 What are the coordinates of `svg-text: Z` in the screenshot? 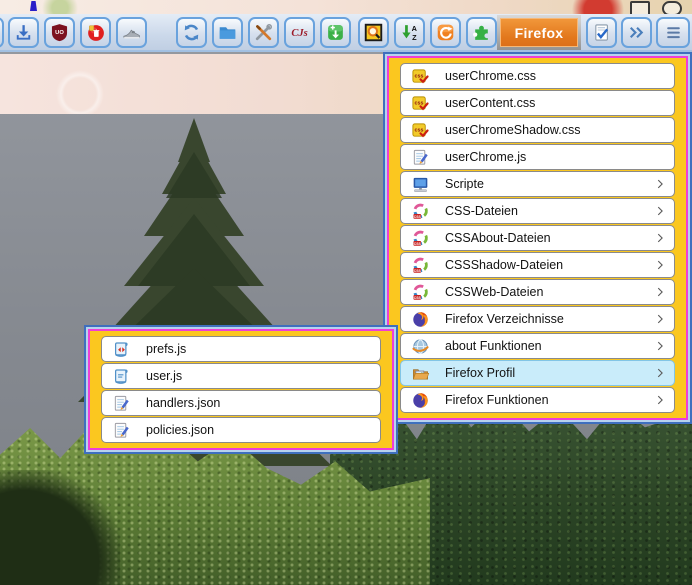 It's located at (414, 37).